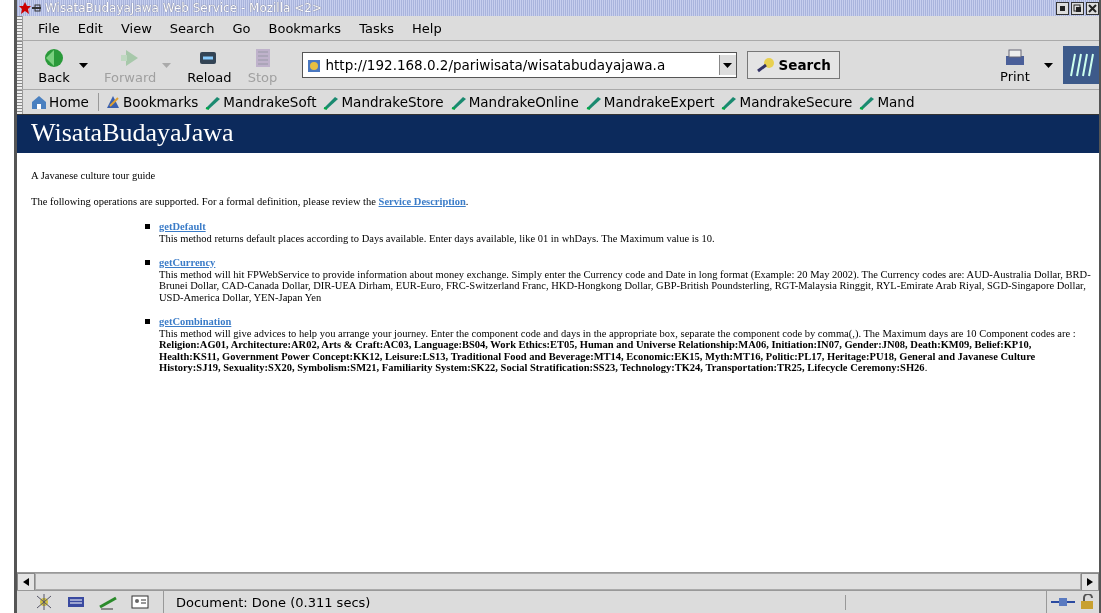  I want to click on caret-icon, so click(727, 65).